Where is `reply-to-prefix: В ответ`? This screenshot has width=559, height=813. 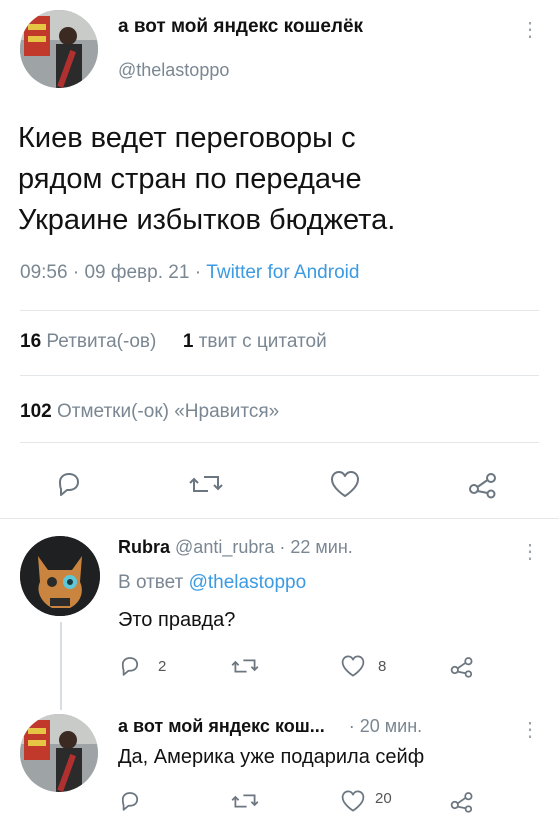
reply-to-prefix: В ответ is located at coordinates (151, 582).